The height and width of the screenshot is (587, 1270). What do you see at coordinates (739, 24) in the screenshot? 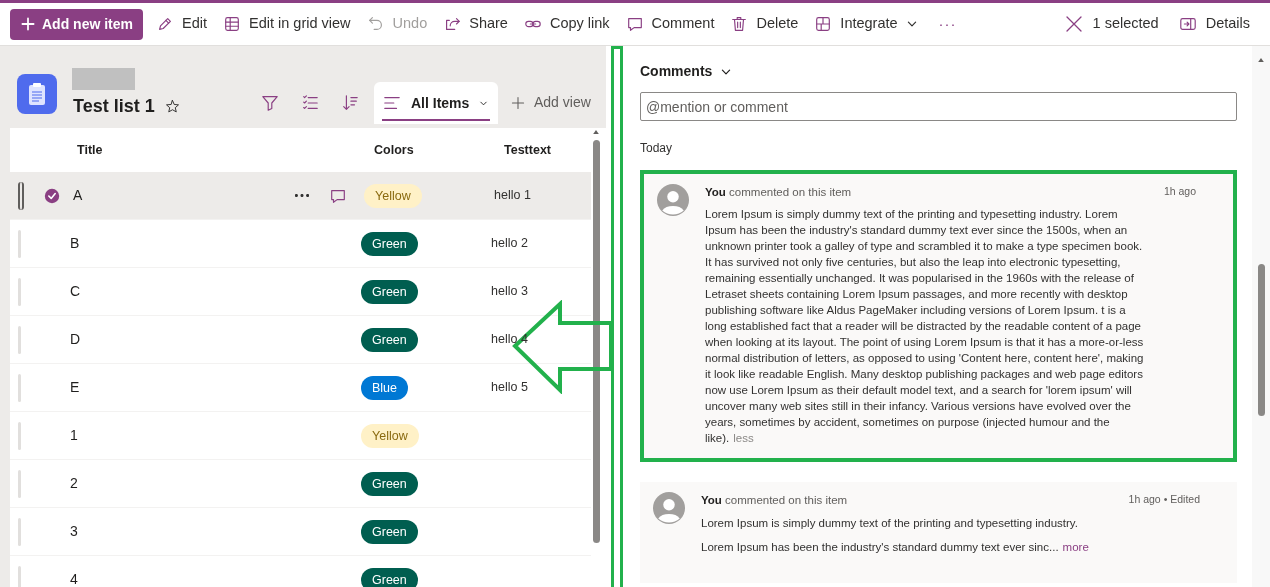
I see `trash-icon` at bounding box center [739, 24].